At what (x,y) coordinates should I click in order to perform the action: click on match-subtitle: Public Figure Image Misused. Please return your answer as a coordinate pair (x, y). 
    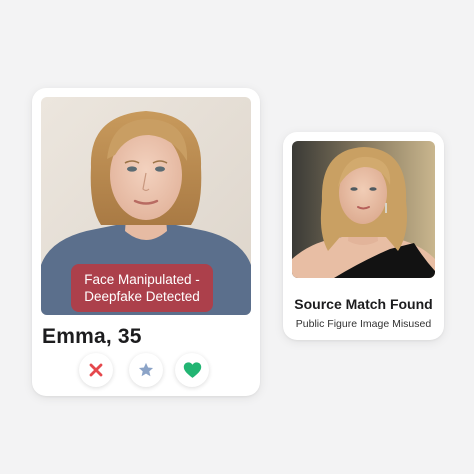
    Looking at the image, I should click on (363, 324).